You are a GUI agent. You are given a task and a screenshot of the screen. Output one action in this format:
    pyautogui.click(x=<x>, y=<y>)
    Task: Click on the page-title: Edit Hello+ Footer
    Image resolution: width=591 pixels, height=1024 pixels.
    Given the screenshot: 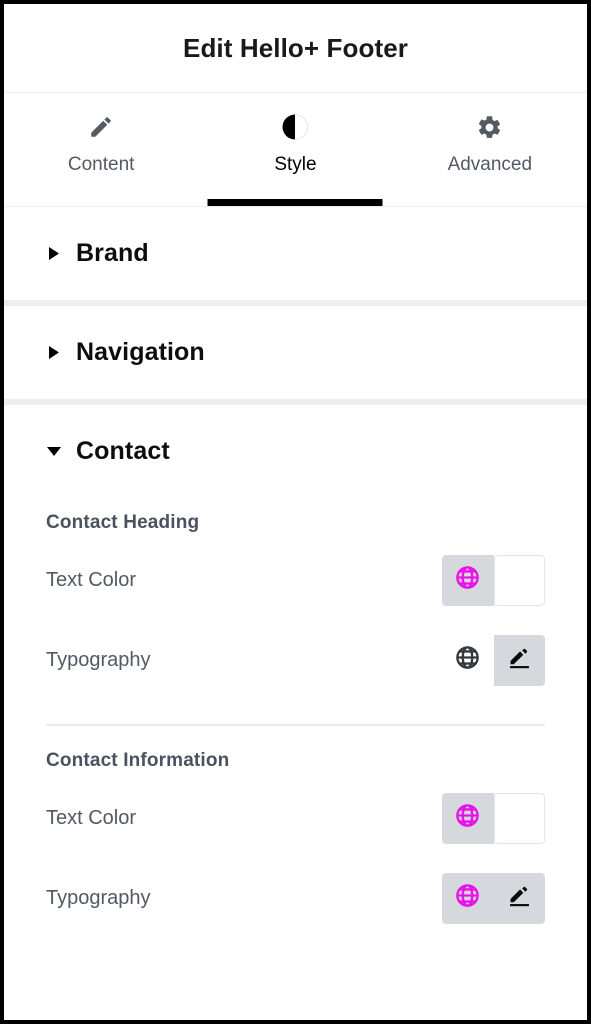 What is the action you would take?
    pyautogui.click(x=295, y=47)
    